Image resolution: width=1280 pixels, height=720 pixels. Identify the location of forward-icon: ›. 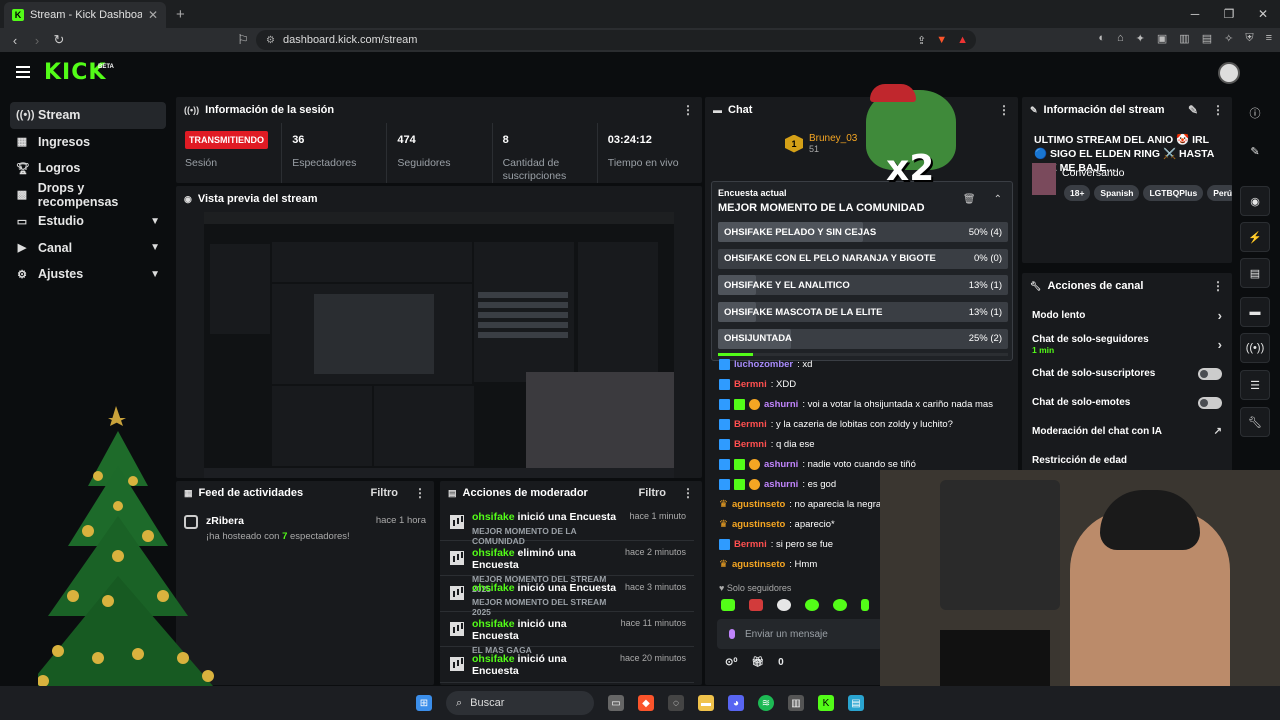
(37, 40).